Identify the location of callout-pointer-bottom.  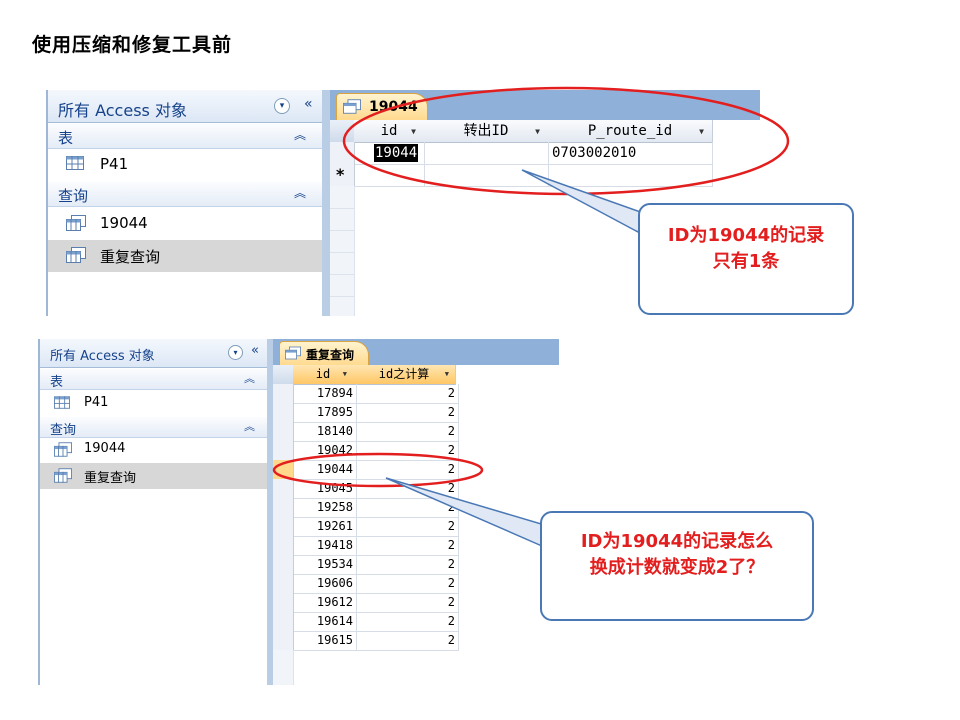
(467, 512).